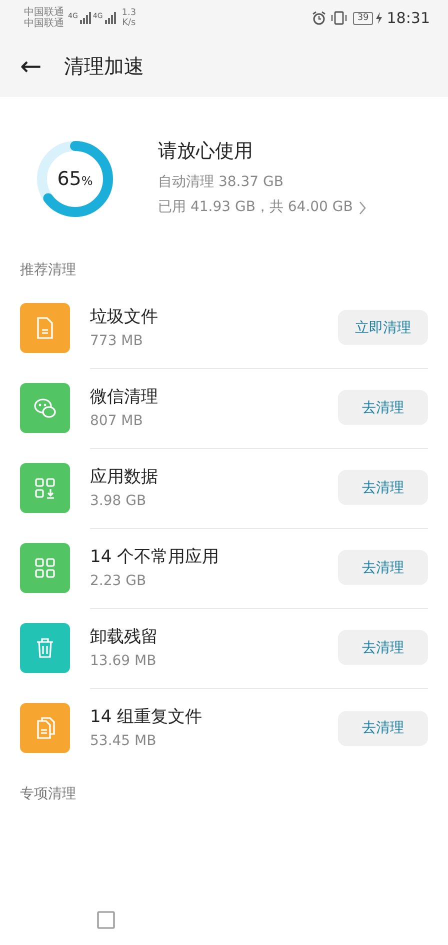  Describe the element at coordinates (319, 18) in the screenshot. I see `alarm-icon` at that location.